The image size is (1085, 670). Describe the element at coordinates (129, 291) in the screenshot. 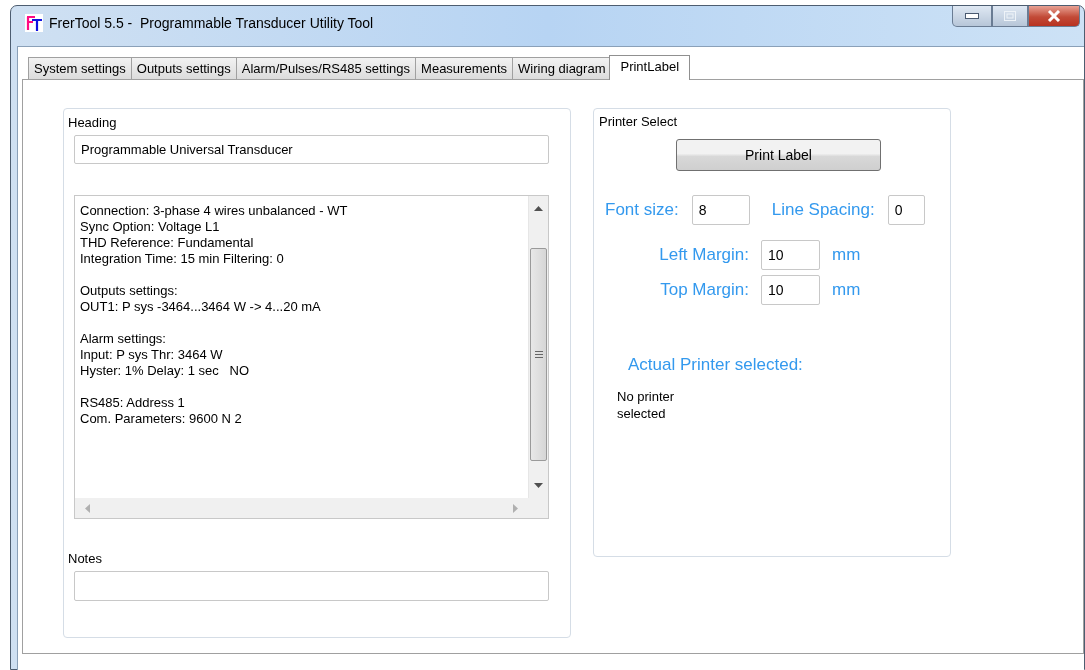

I see `text-line: Outputs settings:` at that location.